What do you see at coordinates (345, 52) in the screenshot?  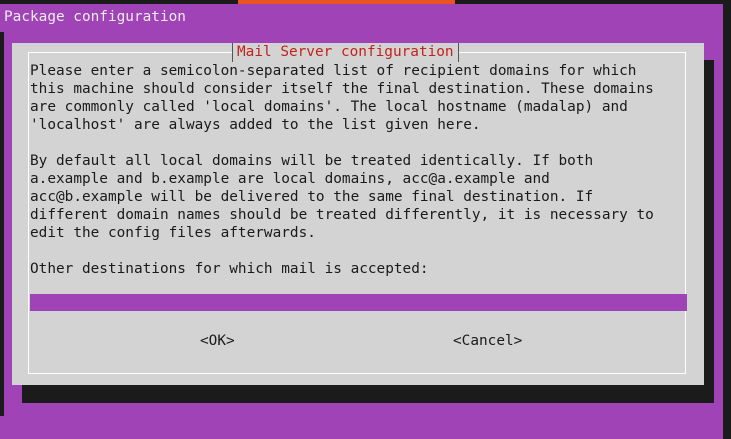 I see `dialog-title: Mail Server configuration` at bounding box center [345, 52].